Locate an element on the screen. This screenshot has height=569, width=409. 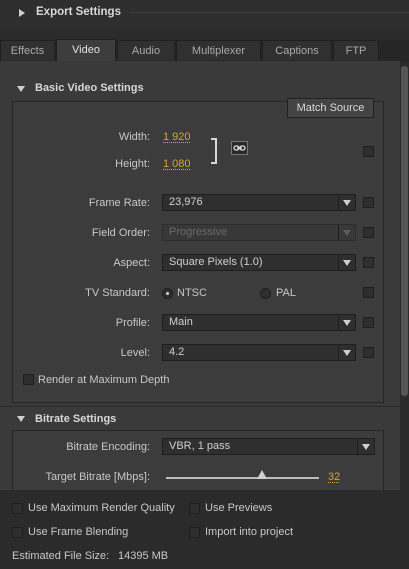
profile-checkbox is located at coordinates (368, 322).